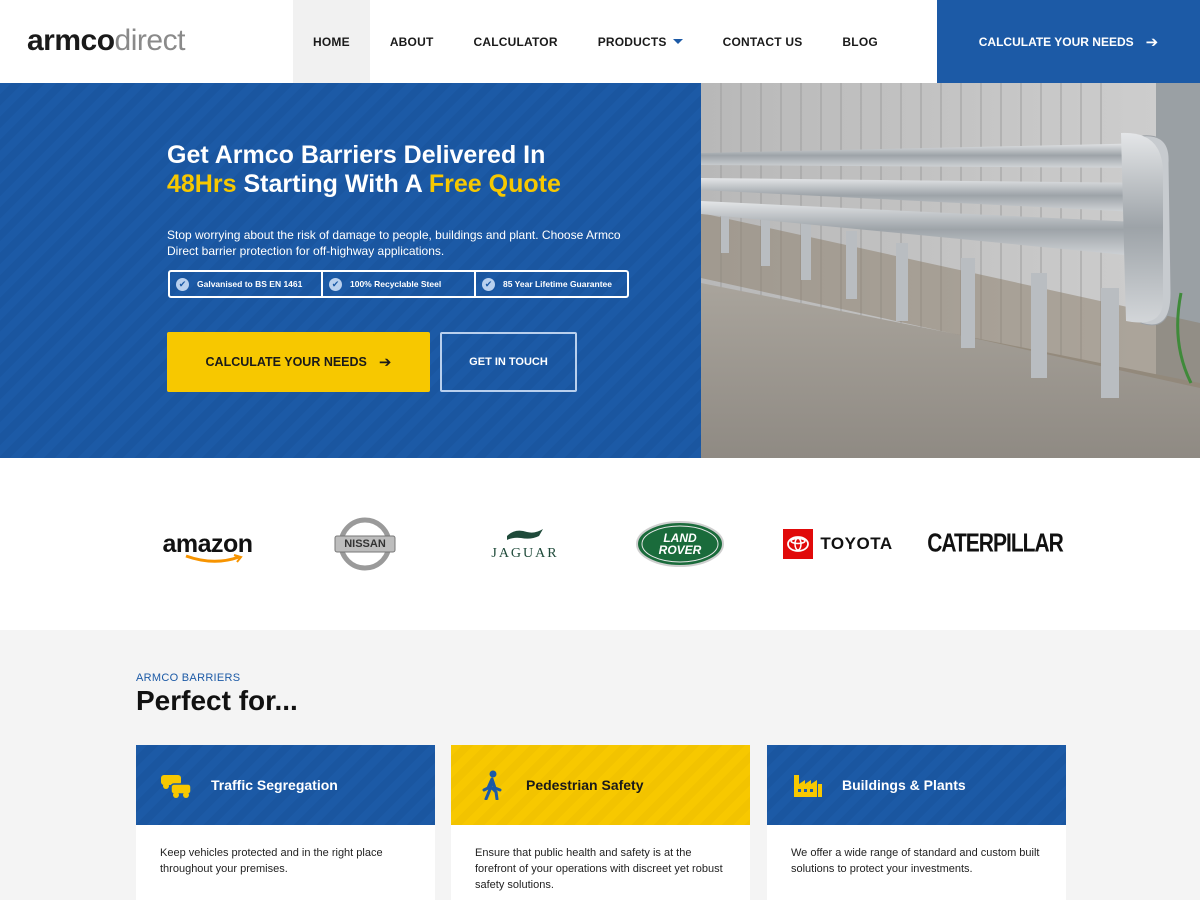  What do you see at coordinates (332, 184) in the screenshot?
I see `hero-title-part2: Starting With A` at bounding box center [332, 184].